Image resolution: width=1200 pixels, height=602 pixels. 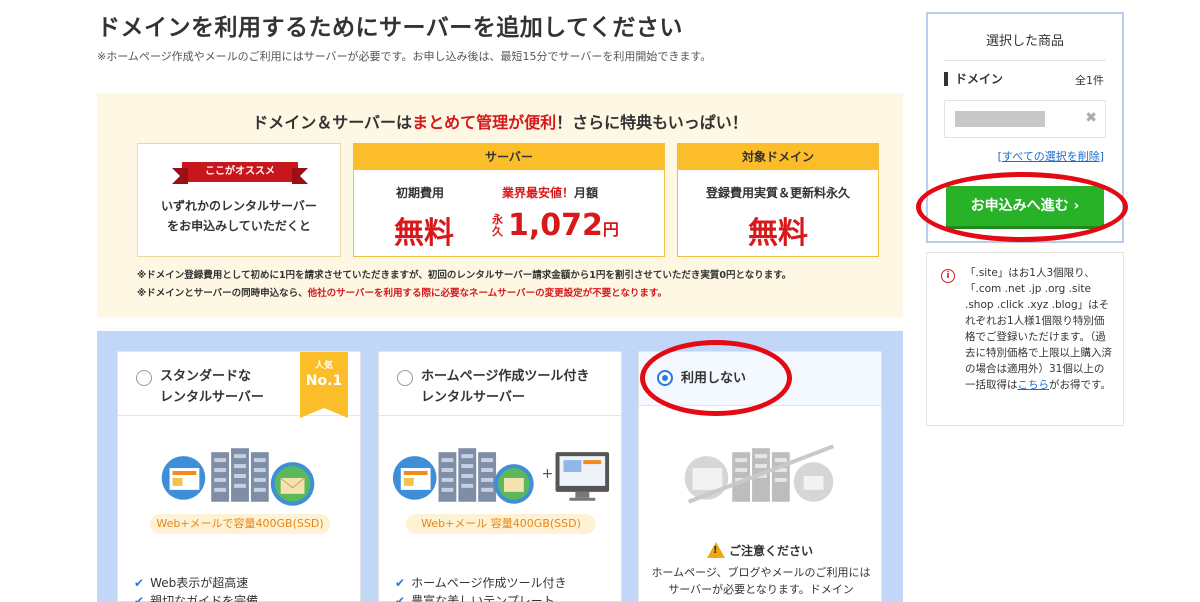 I want to click on feature-item: ✔ ホームページ作成ツール付き, so click(x=480, y=582).